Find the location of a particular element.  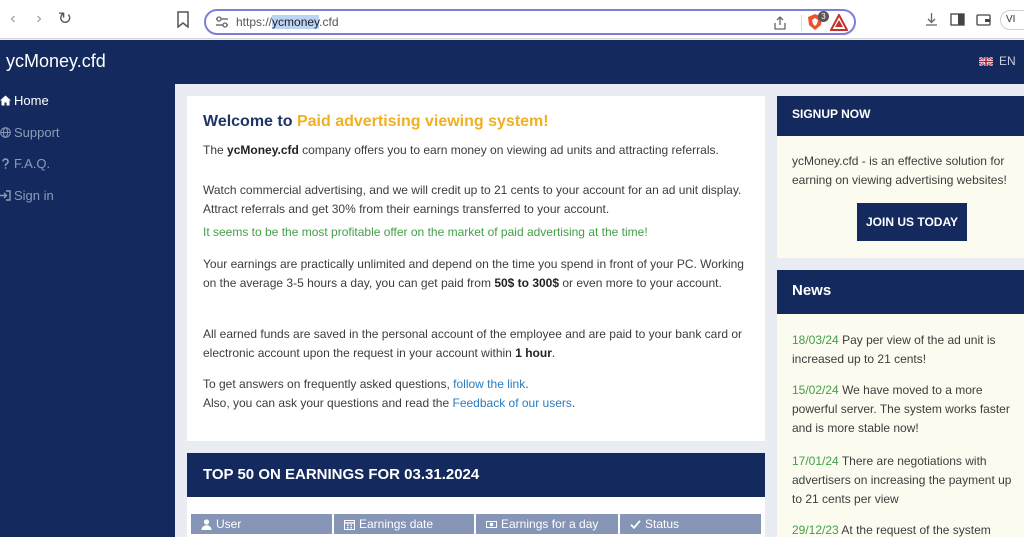

brave-rewards-icon is located at coordinates (839, 22).